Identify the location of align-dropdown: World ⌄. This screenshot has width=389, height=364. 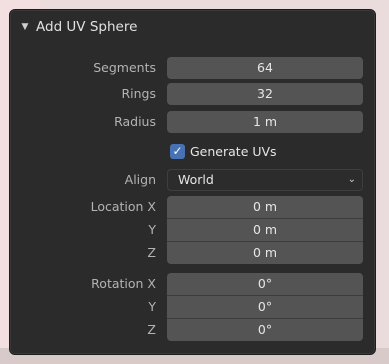
(265, 180).